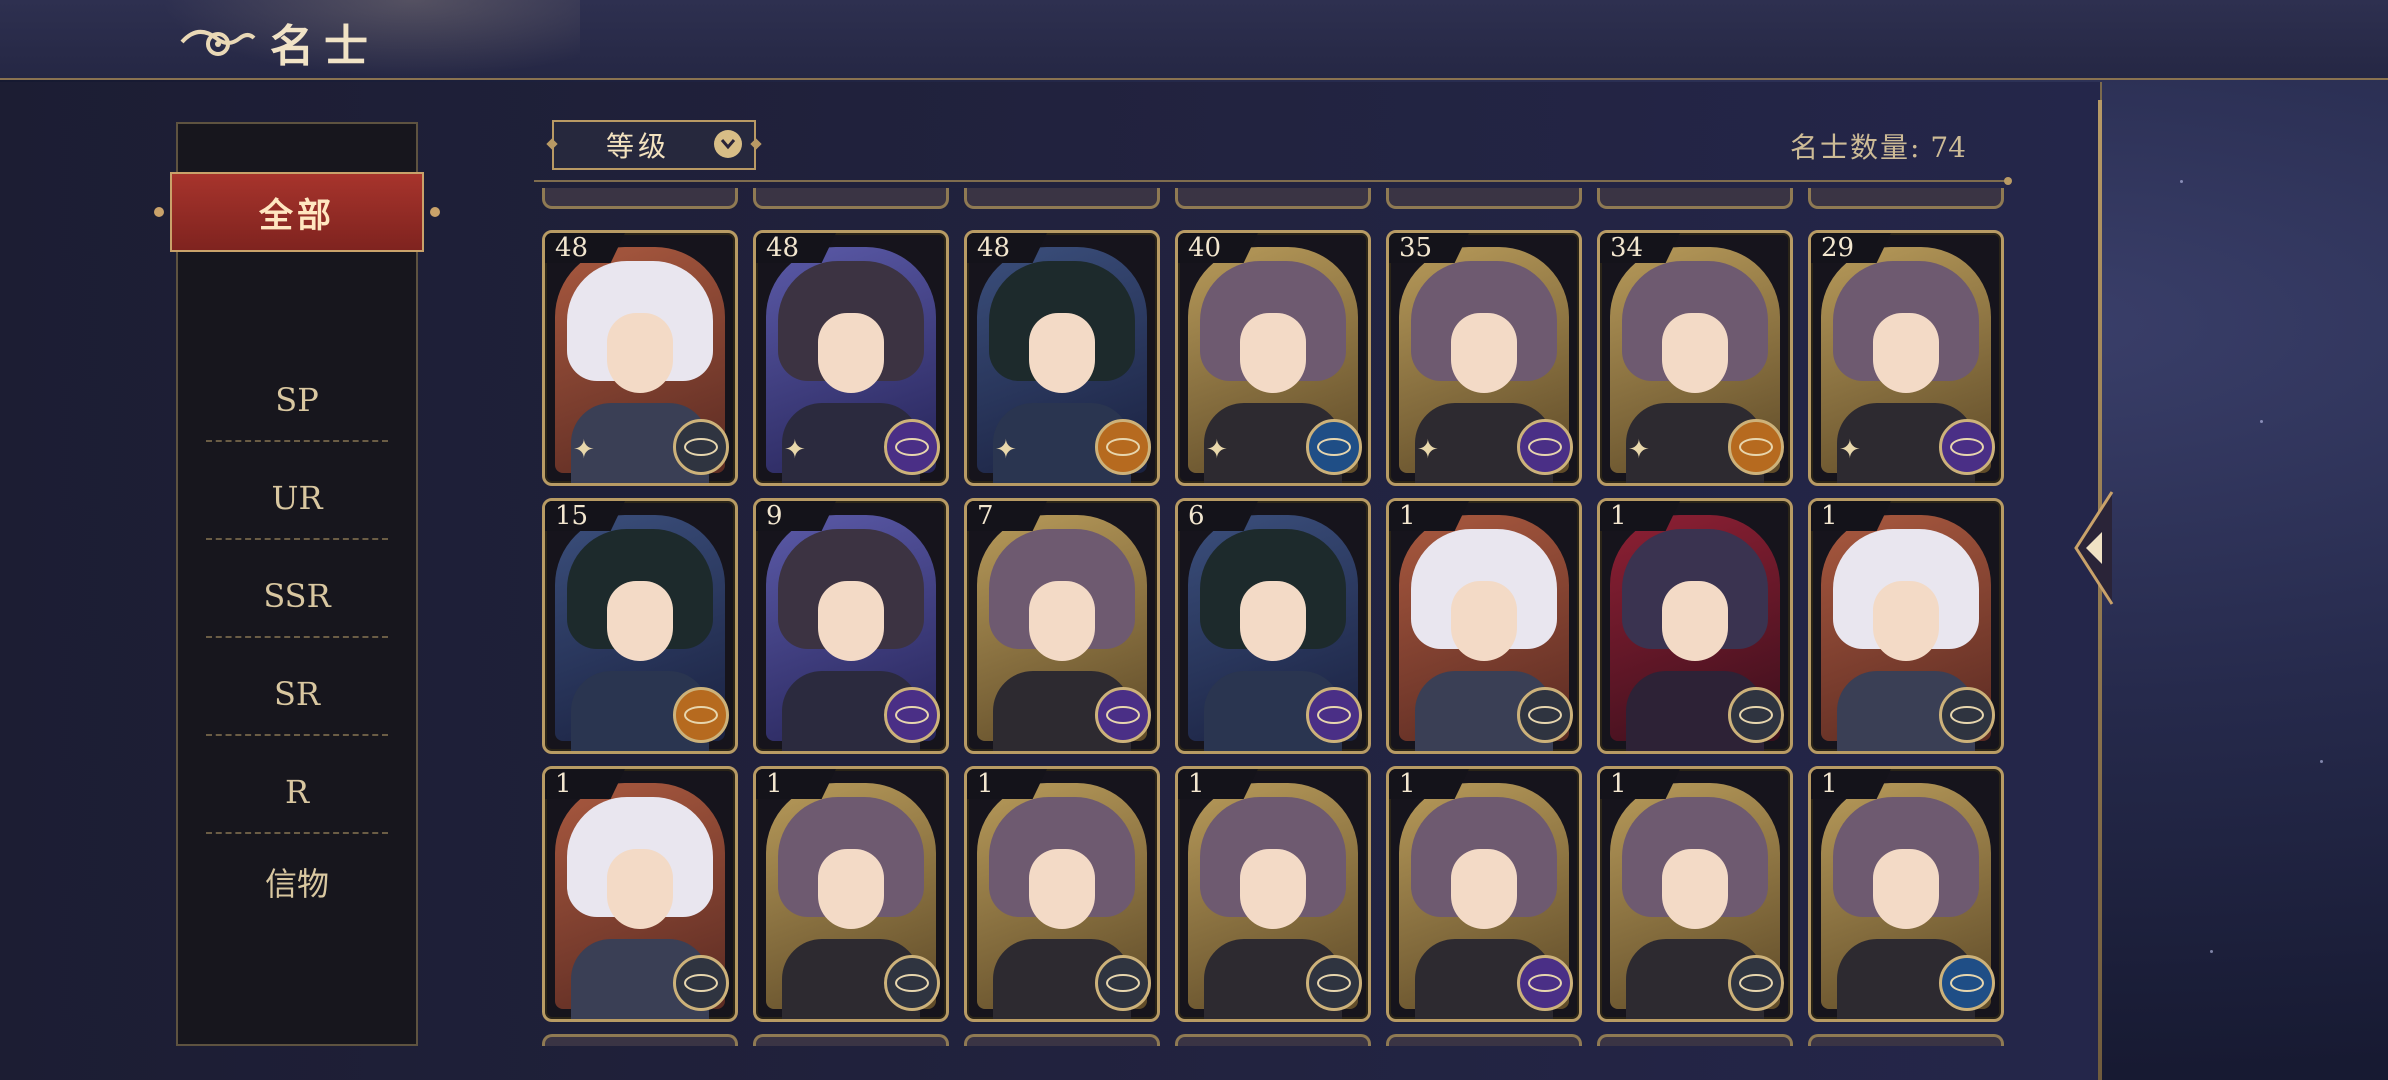  What do you see at coordinates (1273, 358) in the screenshot?
I see `character-card: ✦ 40` at bounding box center [1273, 358].